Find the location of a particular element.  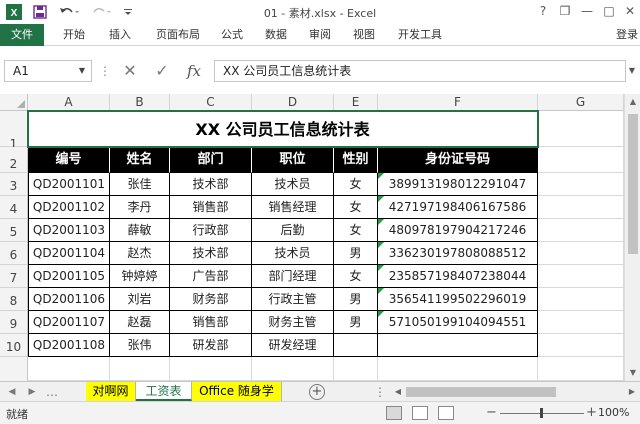

sheet-title-cell: XX 公司员工信息统计表 is located at coordinates (283, 129).